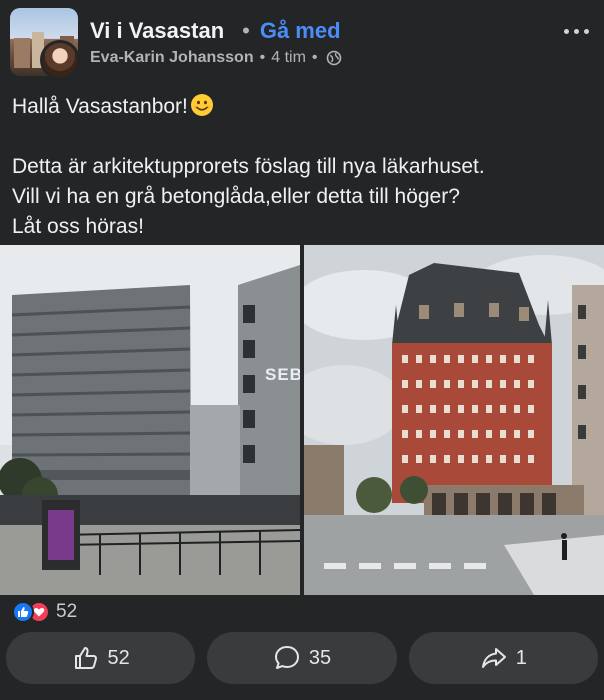  I want to click on smiling-face-emoji-icon, so click(201, 105).